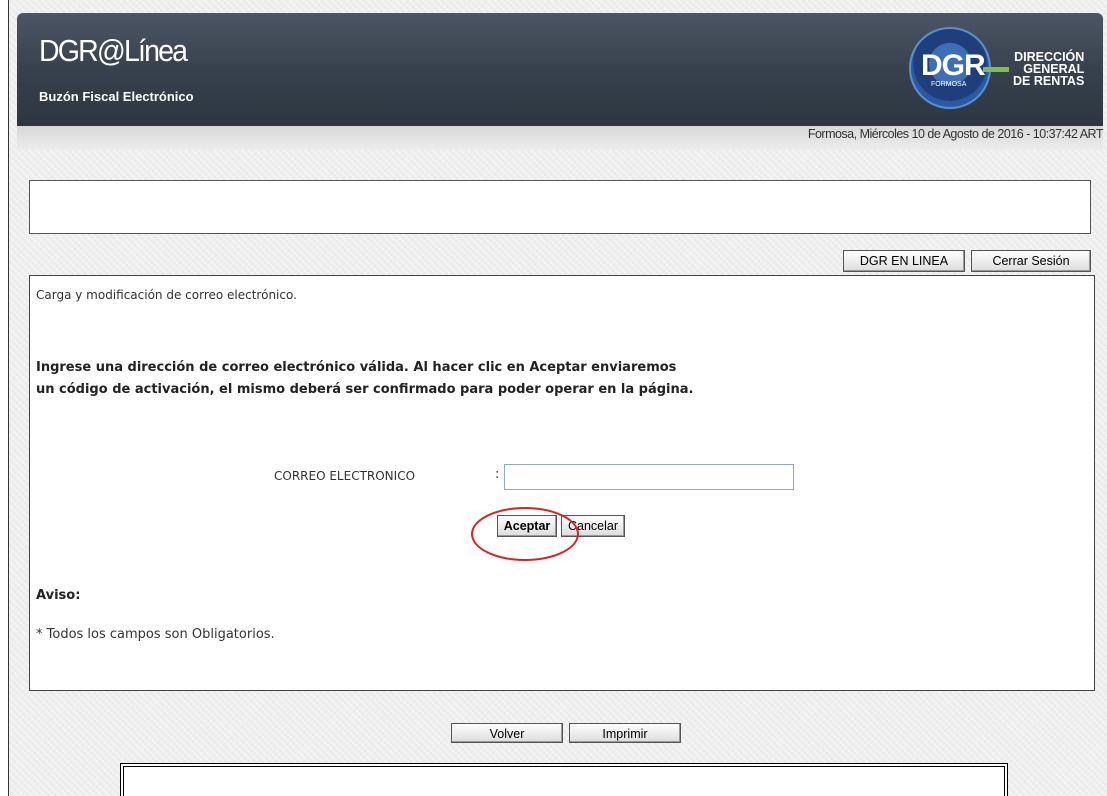 This screenshot has height=796, width=1107. What do you see at coordinates (1031, 261) in the screenshot?
I see `logout-button: Cerrar Sesión` at bounding box center [1031, 261].